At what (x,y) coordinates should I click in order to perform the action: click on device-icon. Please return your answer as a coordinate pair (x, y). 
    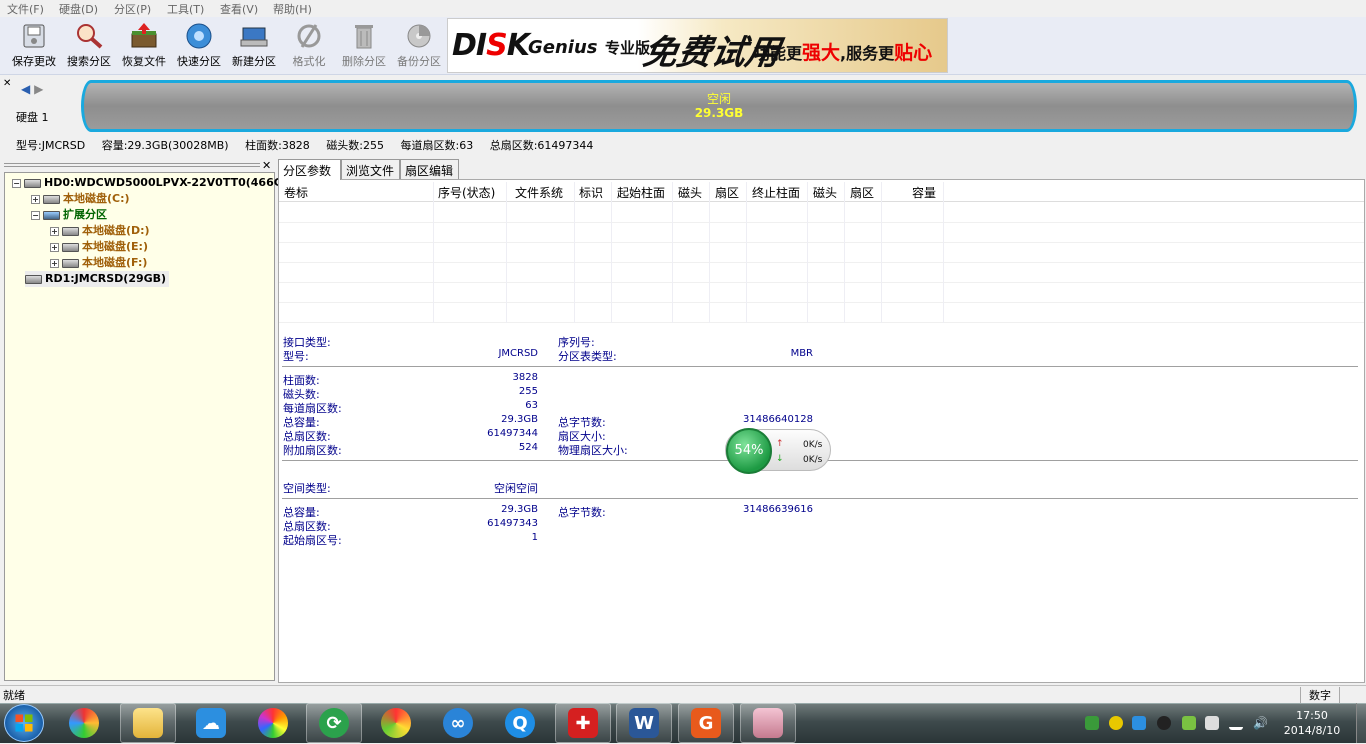
    Looking at the image, I should click on (1212, 723).